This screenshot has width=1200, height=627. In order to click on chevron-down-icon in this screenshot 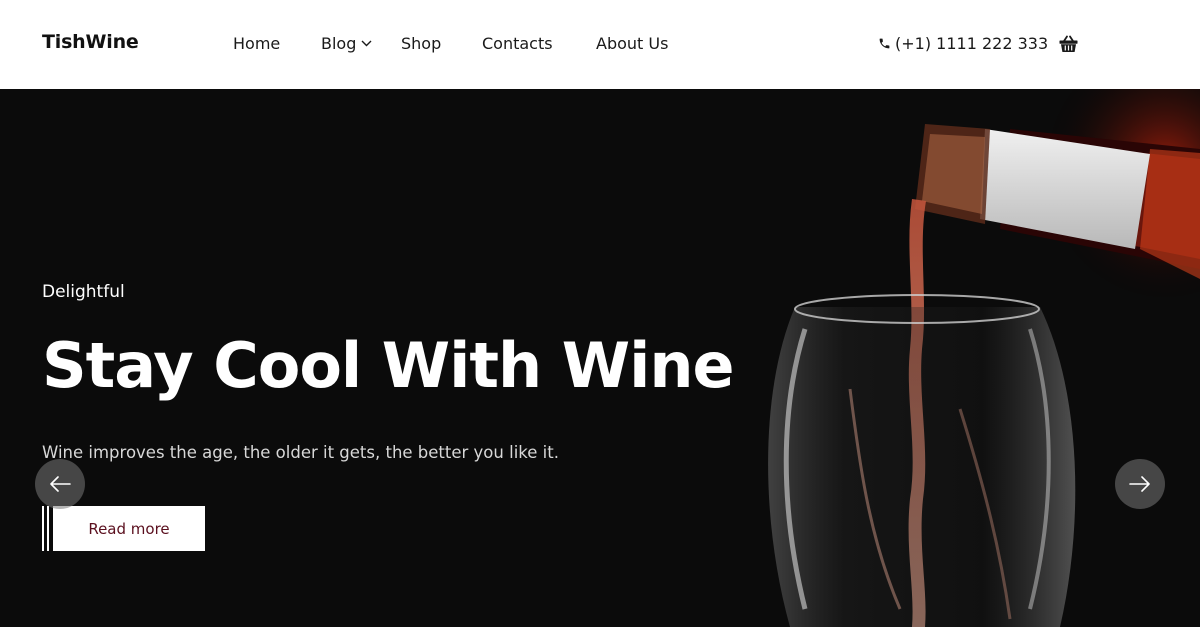, I will do `click(366, 43)`.